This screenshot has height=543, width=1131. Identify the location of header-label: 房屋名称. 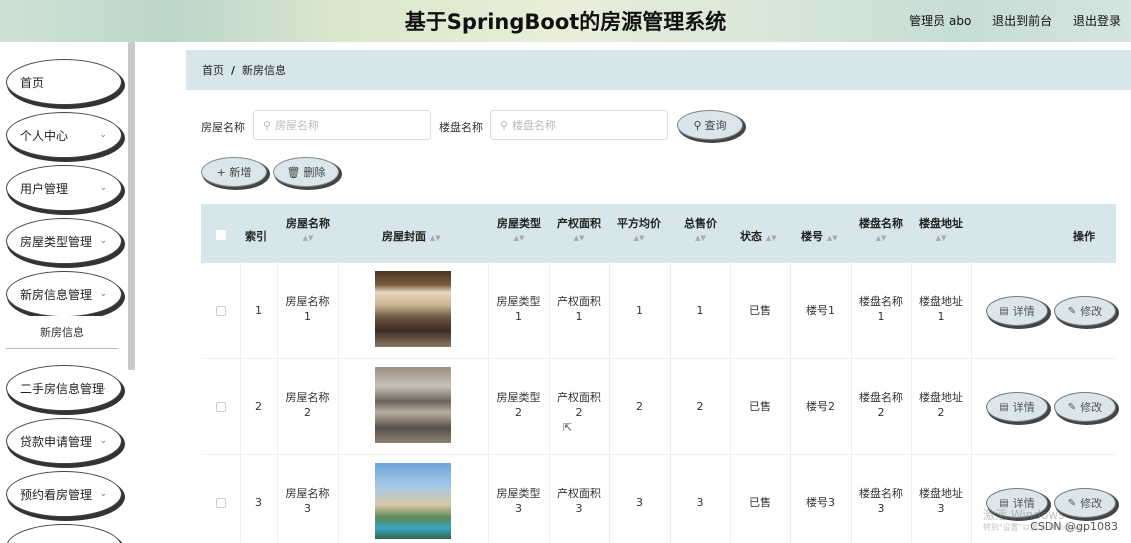
(308, 223).